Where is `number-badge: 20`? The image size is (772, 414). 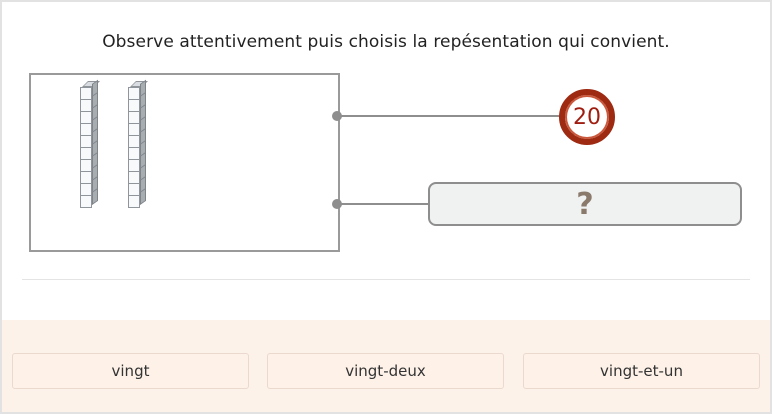
number-badge: 20 is located at coordinates (587, 117).